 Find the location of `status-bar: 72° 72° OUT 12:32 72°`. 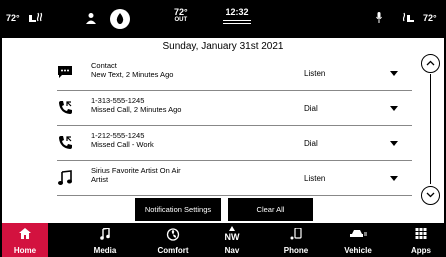

status-bar: 72° 72° OUT 12:32 72° is located at coordinates (223, 19).